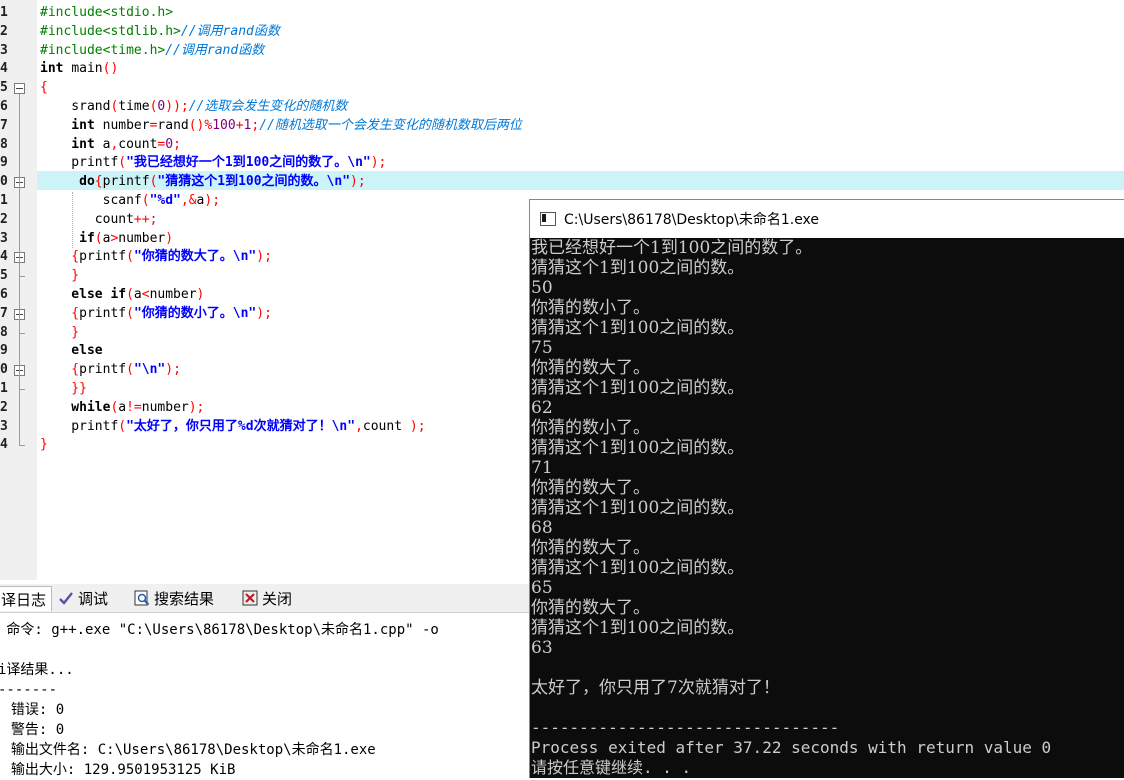 Image resolution: width=1124 pixels, height=780 pixels. What do you see at coordinates (268, 106) in the screenshot?
I see `code-token: //选取会发生变化的随机数` at bounding box center [268, 106].